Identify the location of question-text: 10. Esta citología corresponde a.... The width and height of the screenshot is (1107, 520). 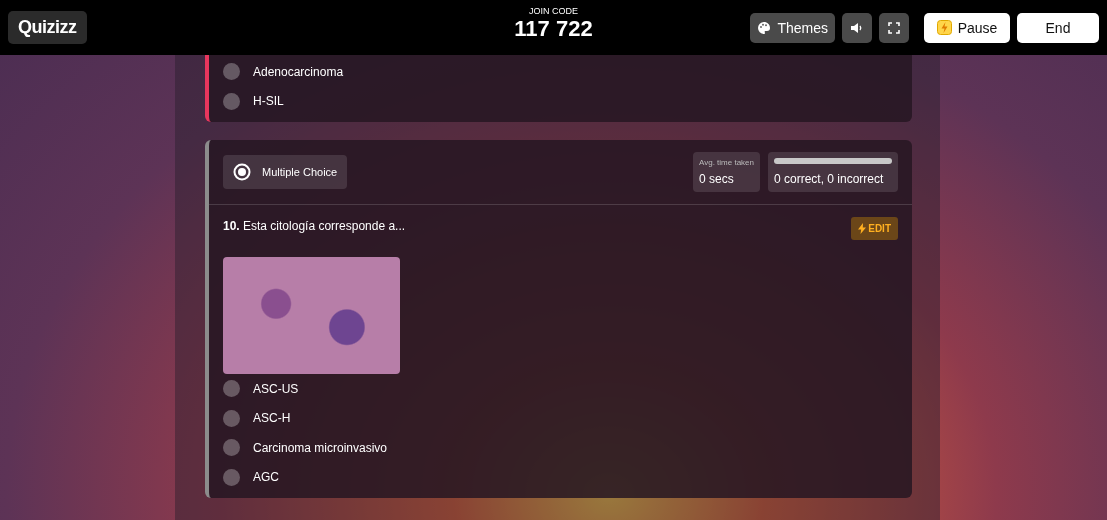
(314, 226).